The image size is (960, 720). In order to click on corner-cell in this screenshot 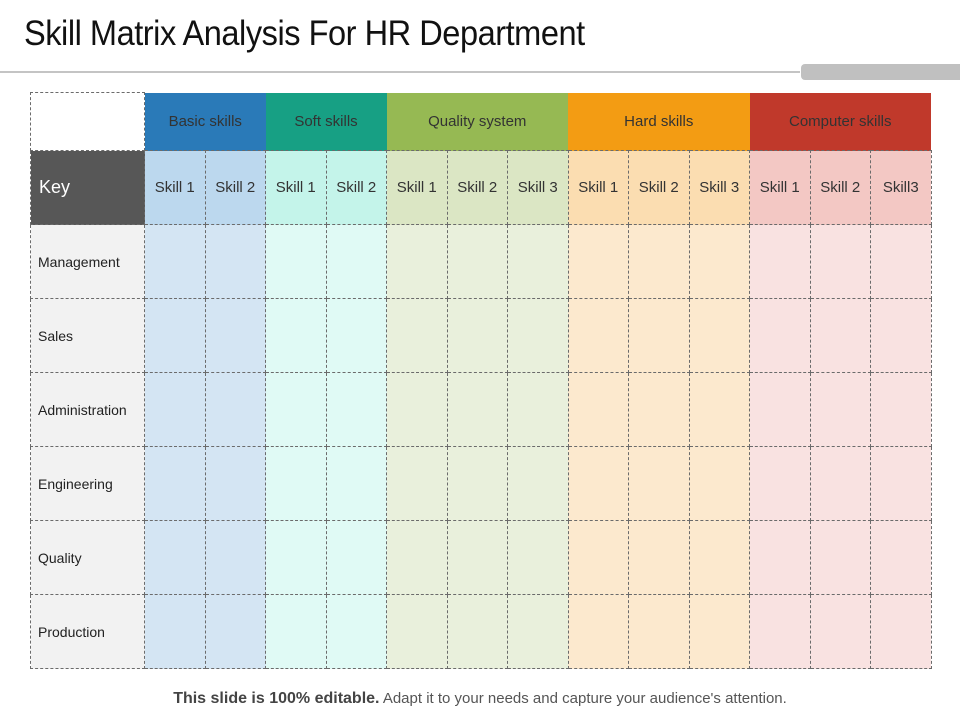, I will do `click(87, 121)`.